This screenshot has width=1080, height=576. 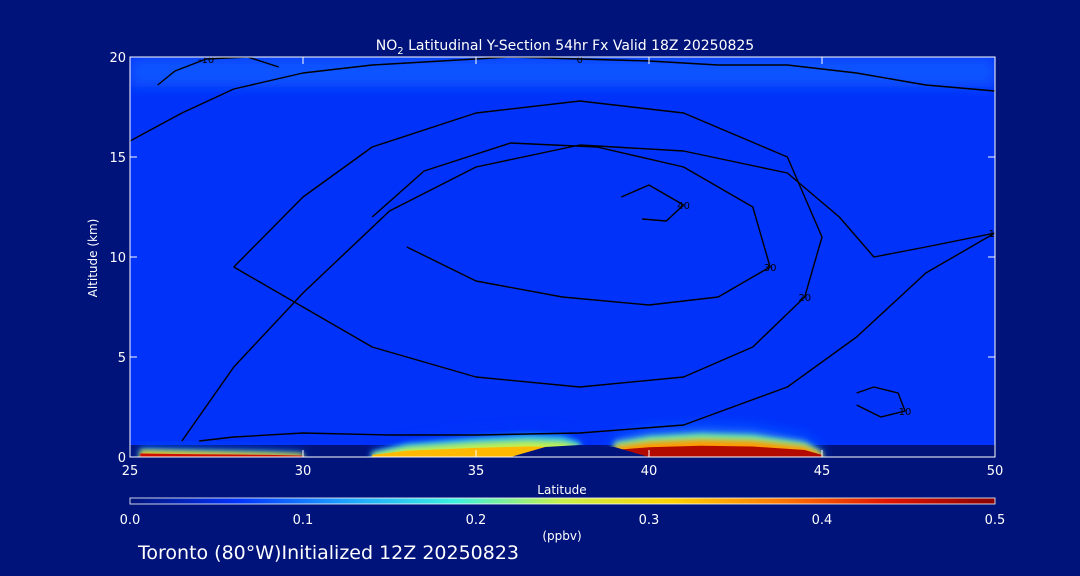 I want to click on contour-label: 30, so click(x=770, y=268).